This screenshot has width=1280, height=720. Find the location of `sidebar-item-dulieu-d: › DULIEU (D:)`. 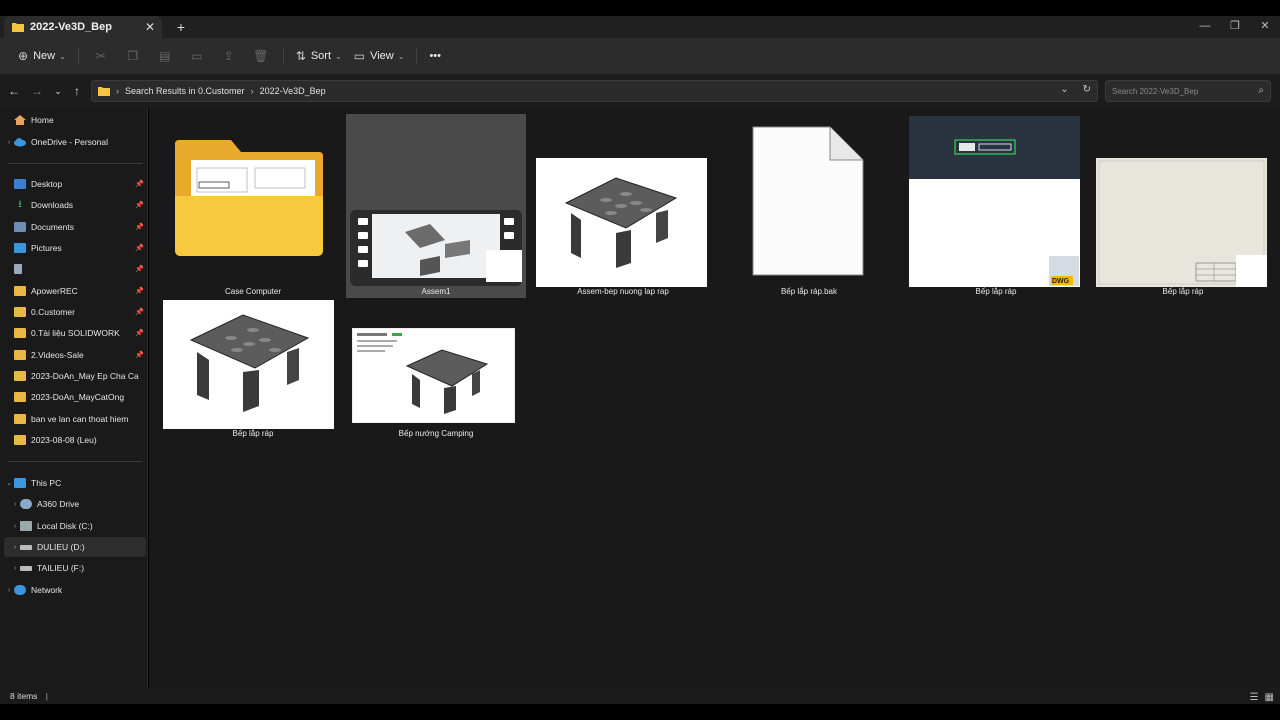

sidebar-item-dulieu-d: › DULIEU (D:) is located at coordinates (75, 547).